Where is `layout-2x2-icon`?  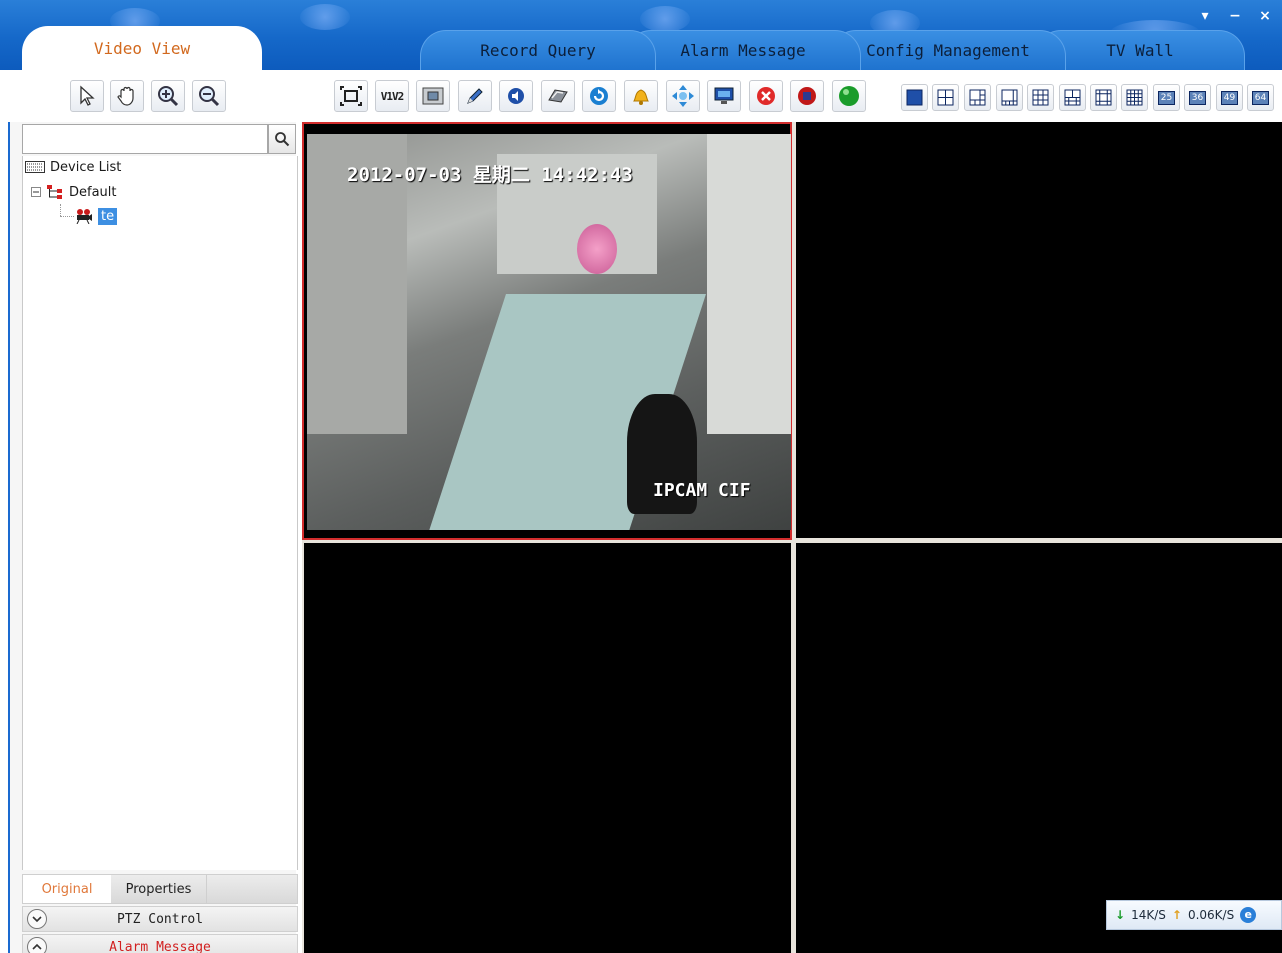 layout-2x2-icon is located at coordinates (945, 97).